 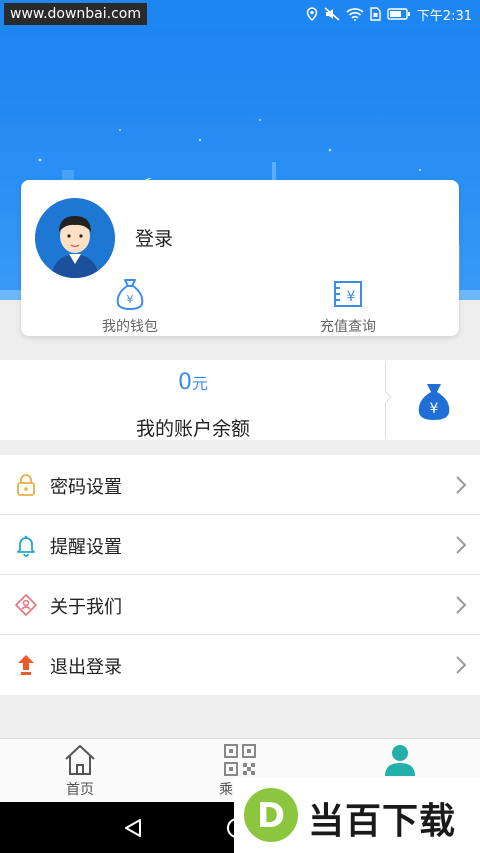 What do you see at coordinates (332, 14) in the screenshot?
I see `mute-icon` at bounding box center [332, 14].